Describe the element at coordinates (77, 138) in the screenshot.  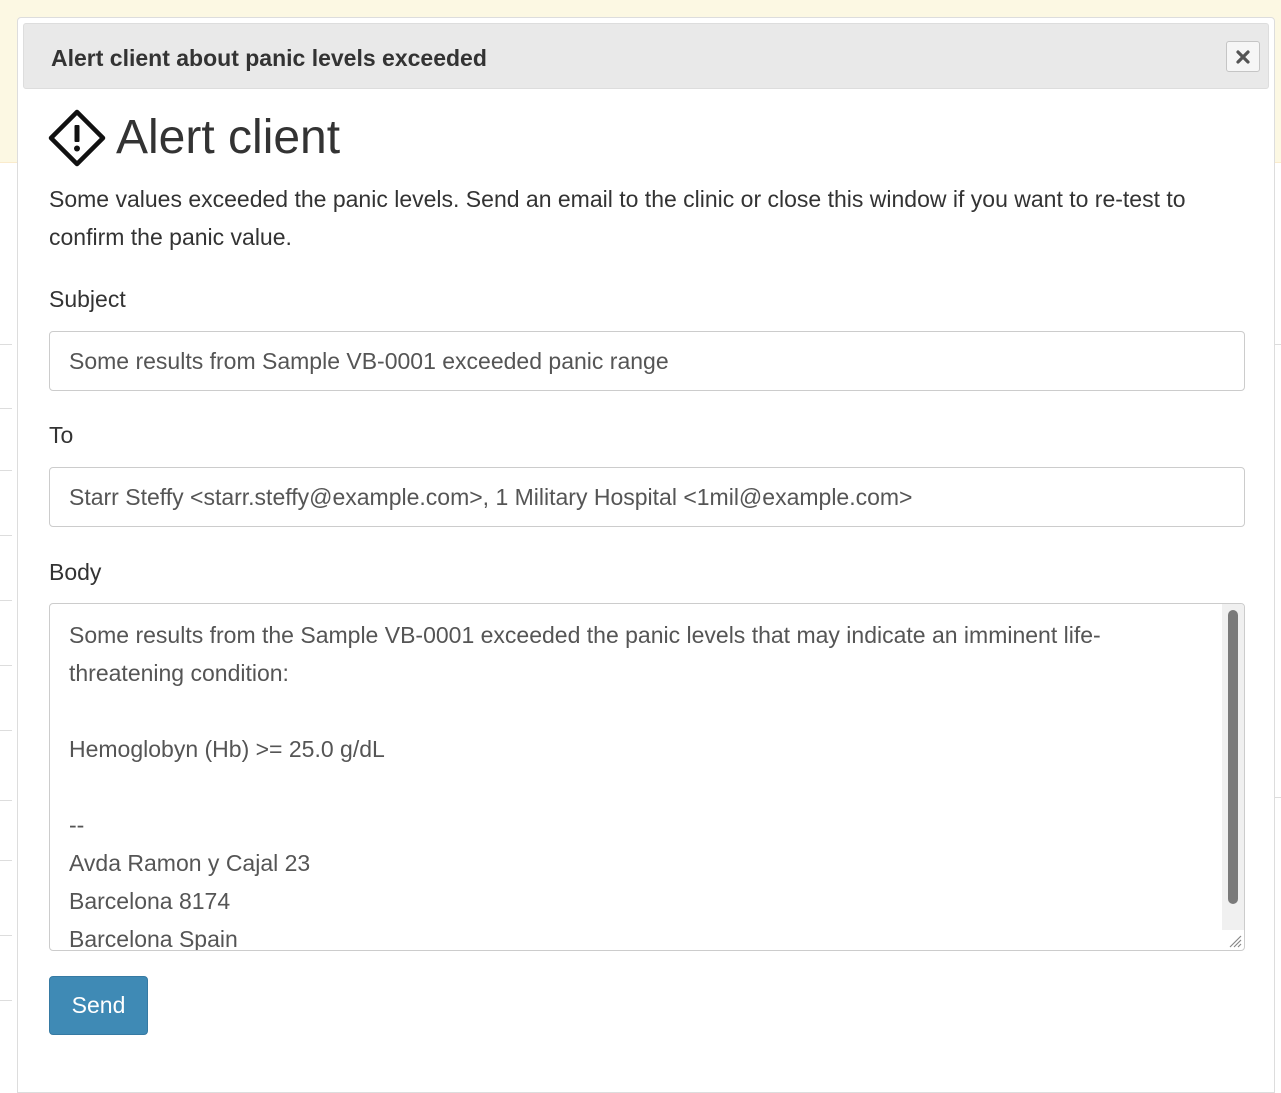
I see `warning-diamond-icon` at that location.